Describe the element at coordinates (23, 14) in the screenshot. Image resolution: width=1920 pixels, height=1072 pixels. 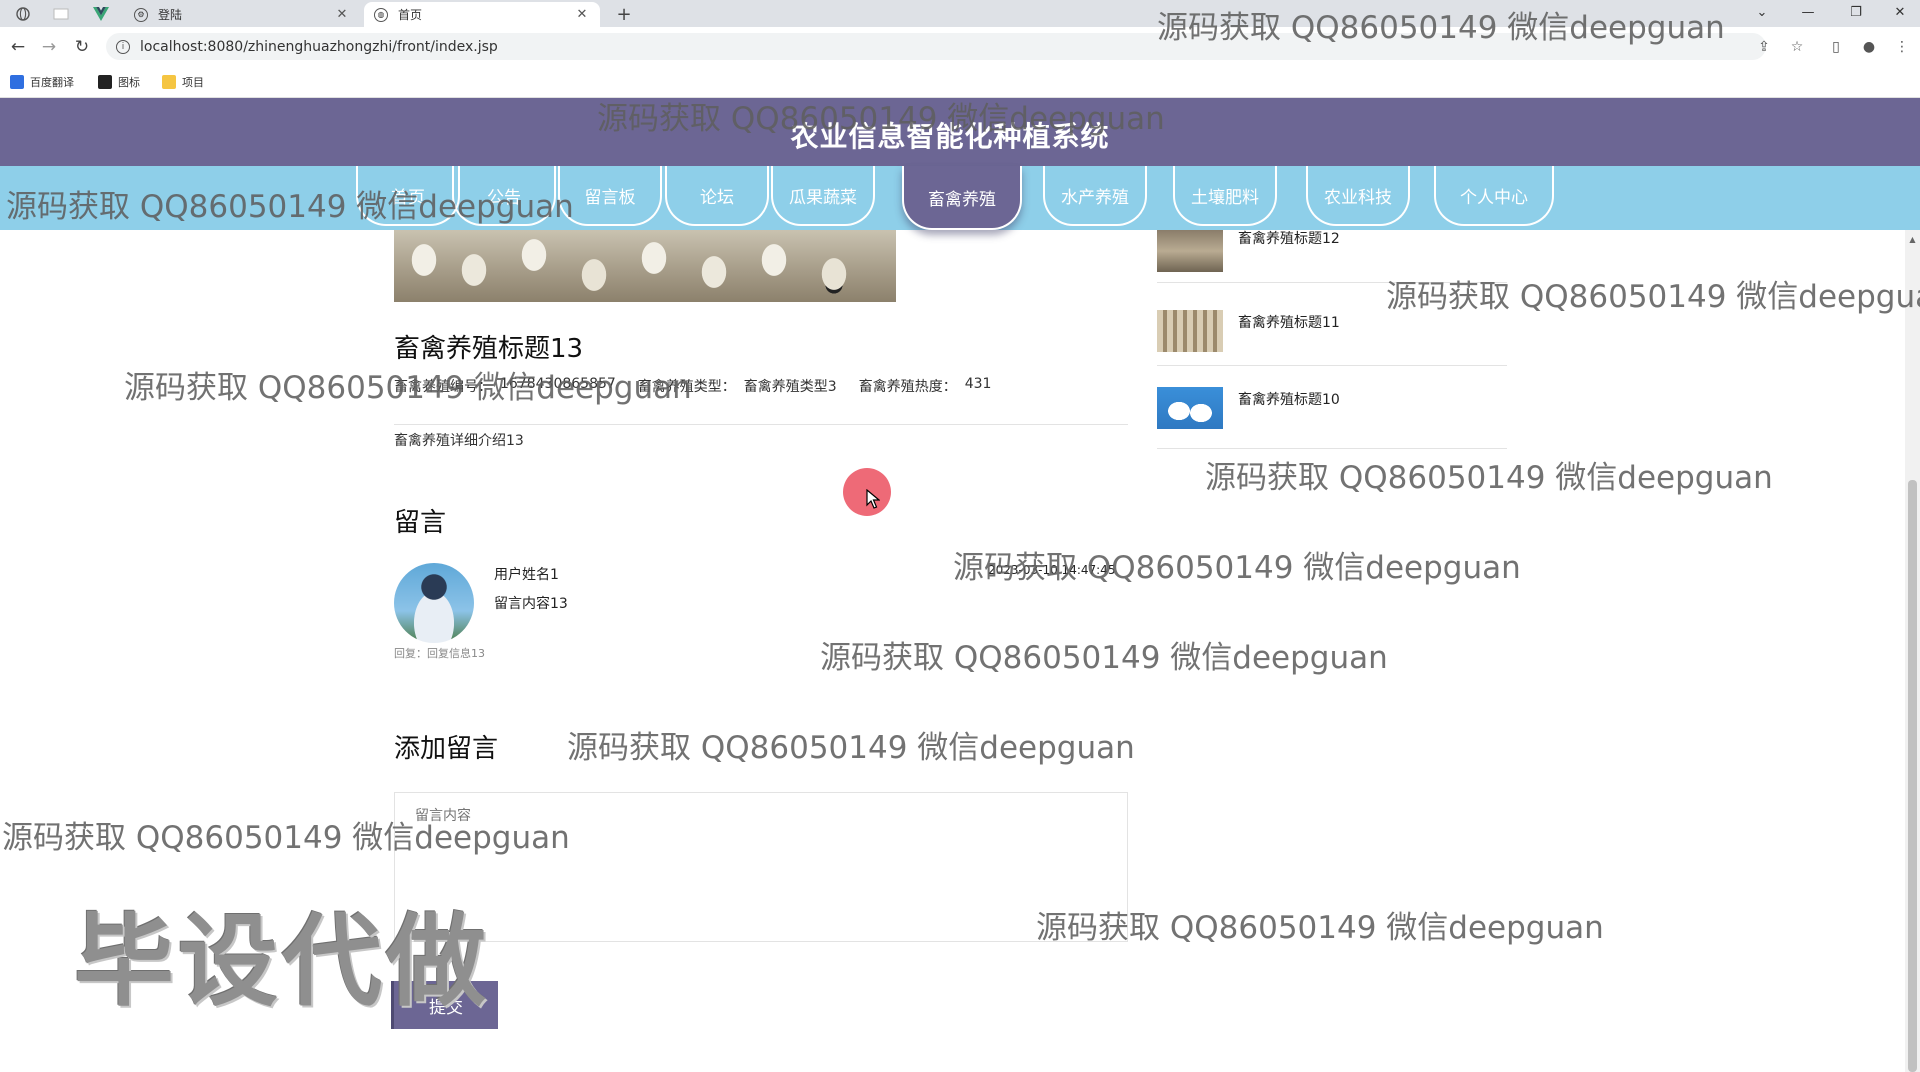
I see `globe-icon` at that location.